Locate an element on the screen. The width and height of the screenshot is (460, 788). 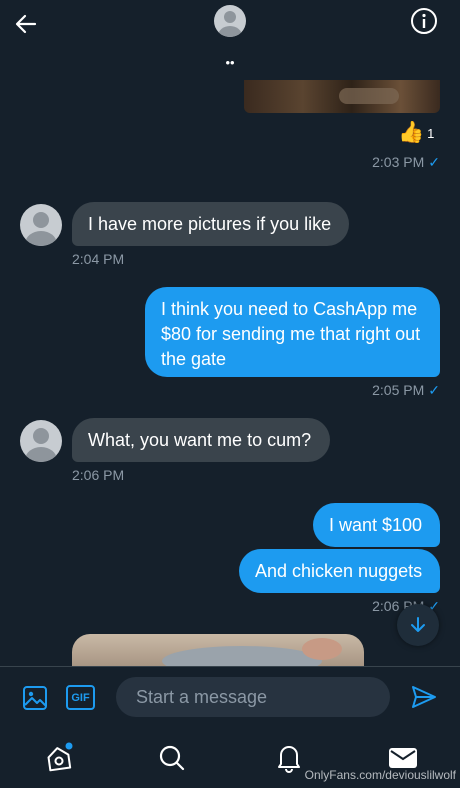
info-icon is located at coordinates (424, 21).